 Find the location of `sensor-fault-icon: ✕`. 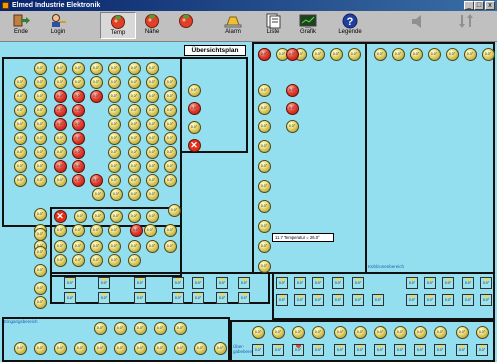

sensor-fault-icon: ✕ is located at coordinates (194, 145).